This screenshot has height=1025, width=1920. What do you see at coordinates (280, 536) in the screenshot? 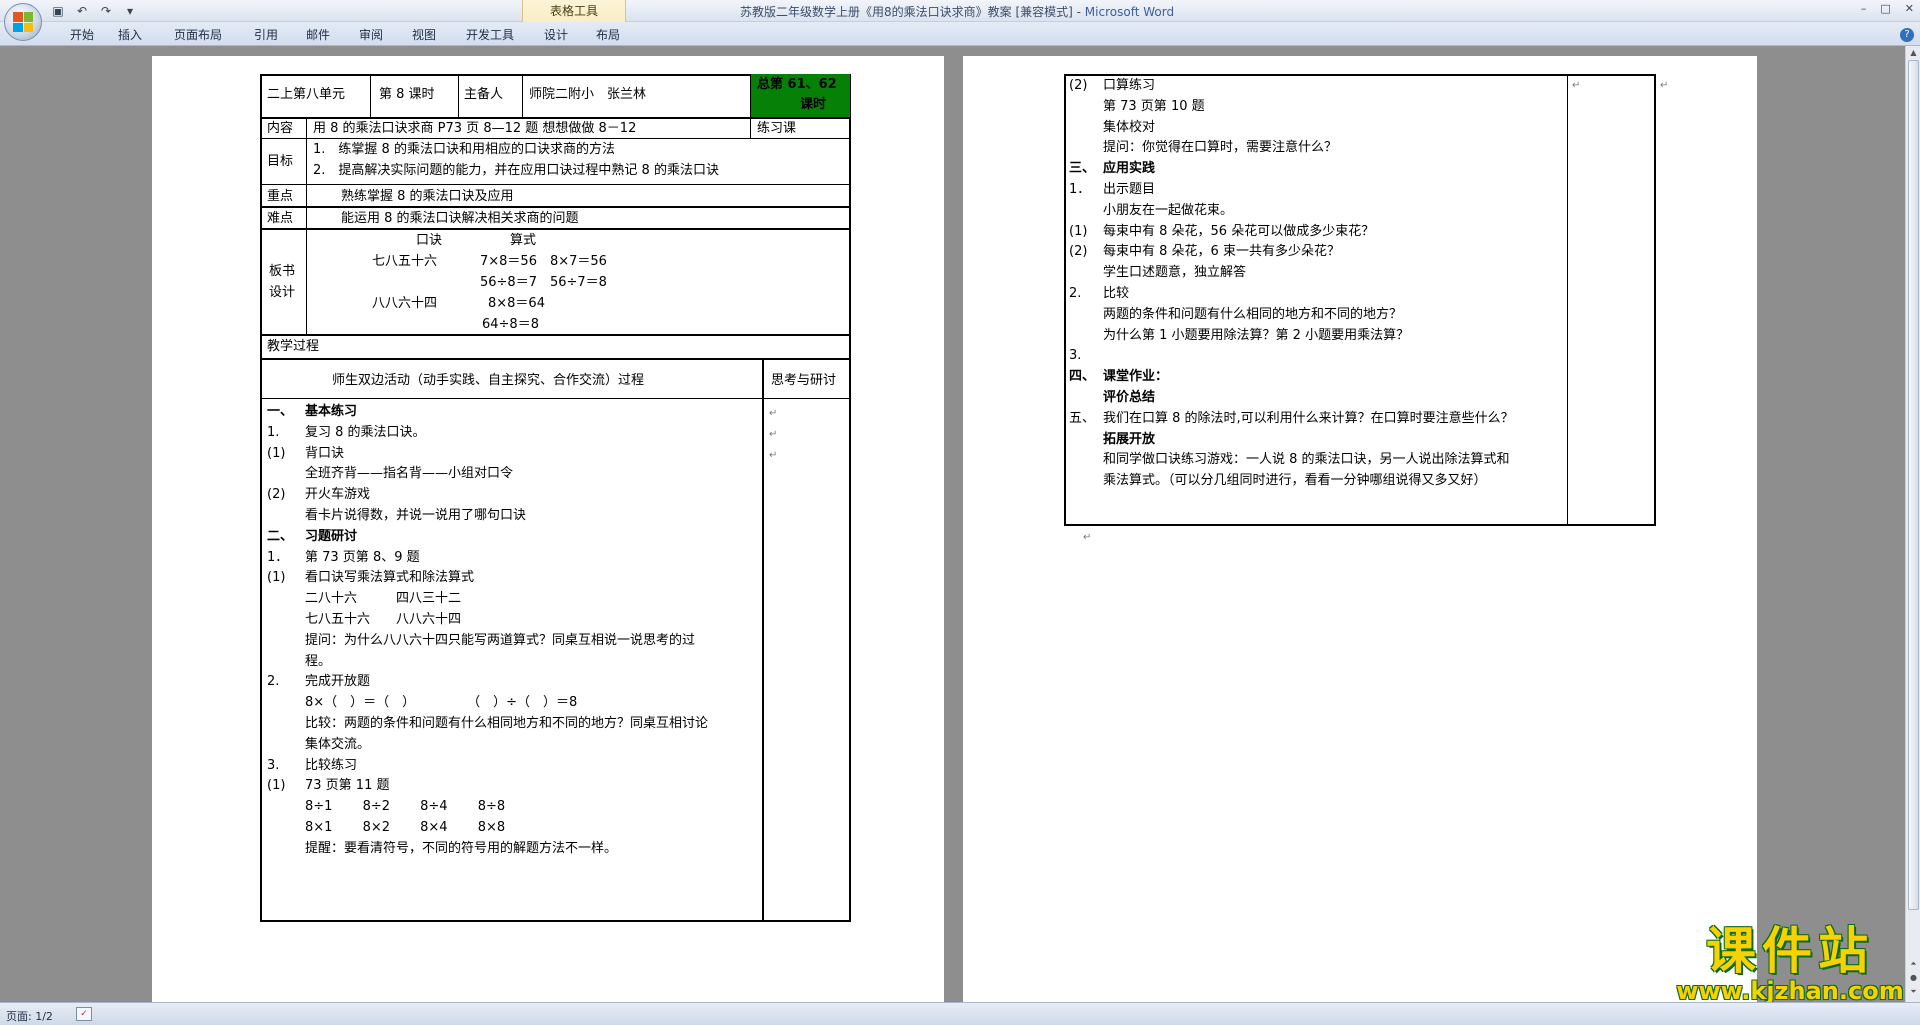
I see `line-number: 二、` at bounding box center [280, 536].